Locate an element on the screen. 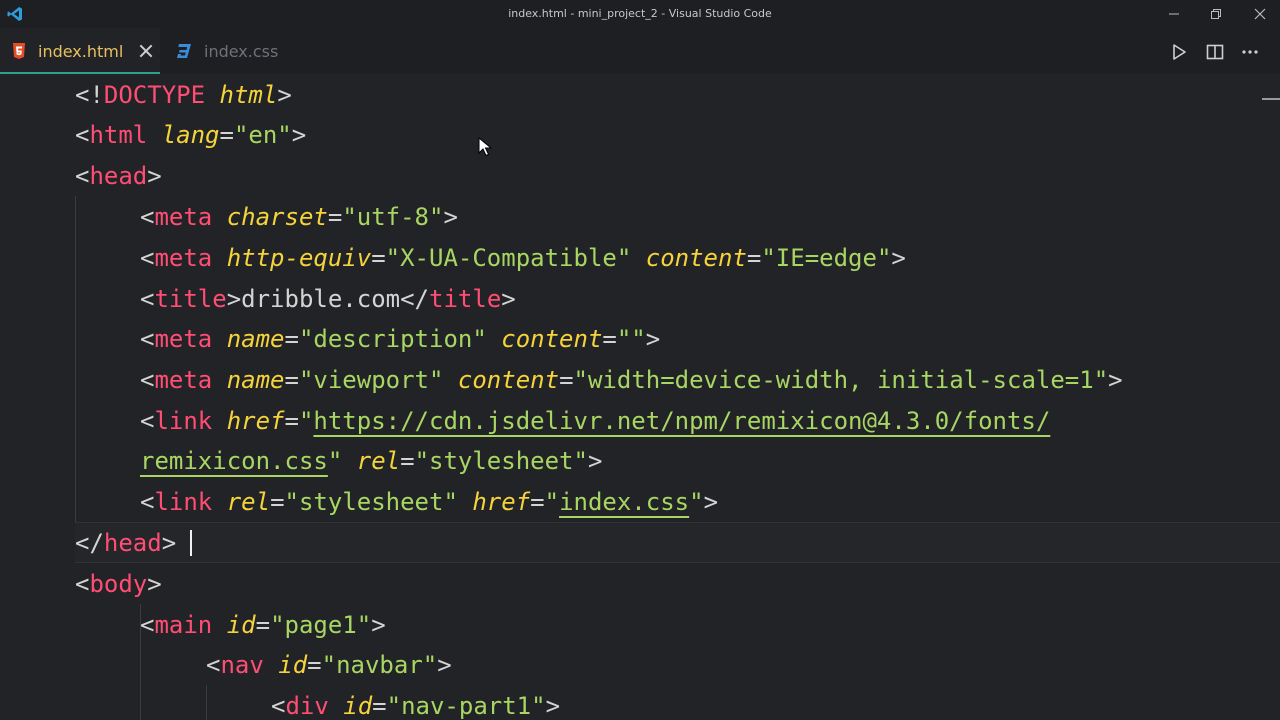  current-line-highlight is located at coordinates (677, 542).